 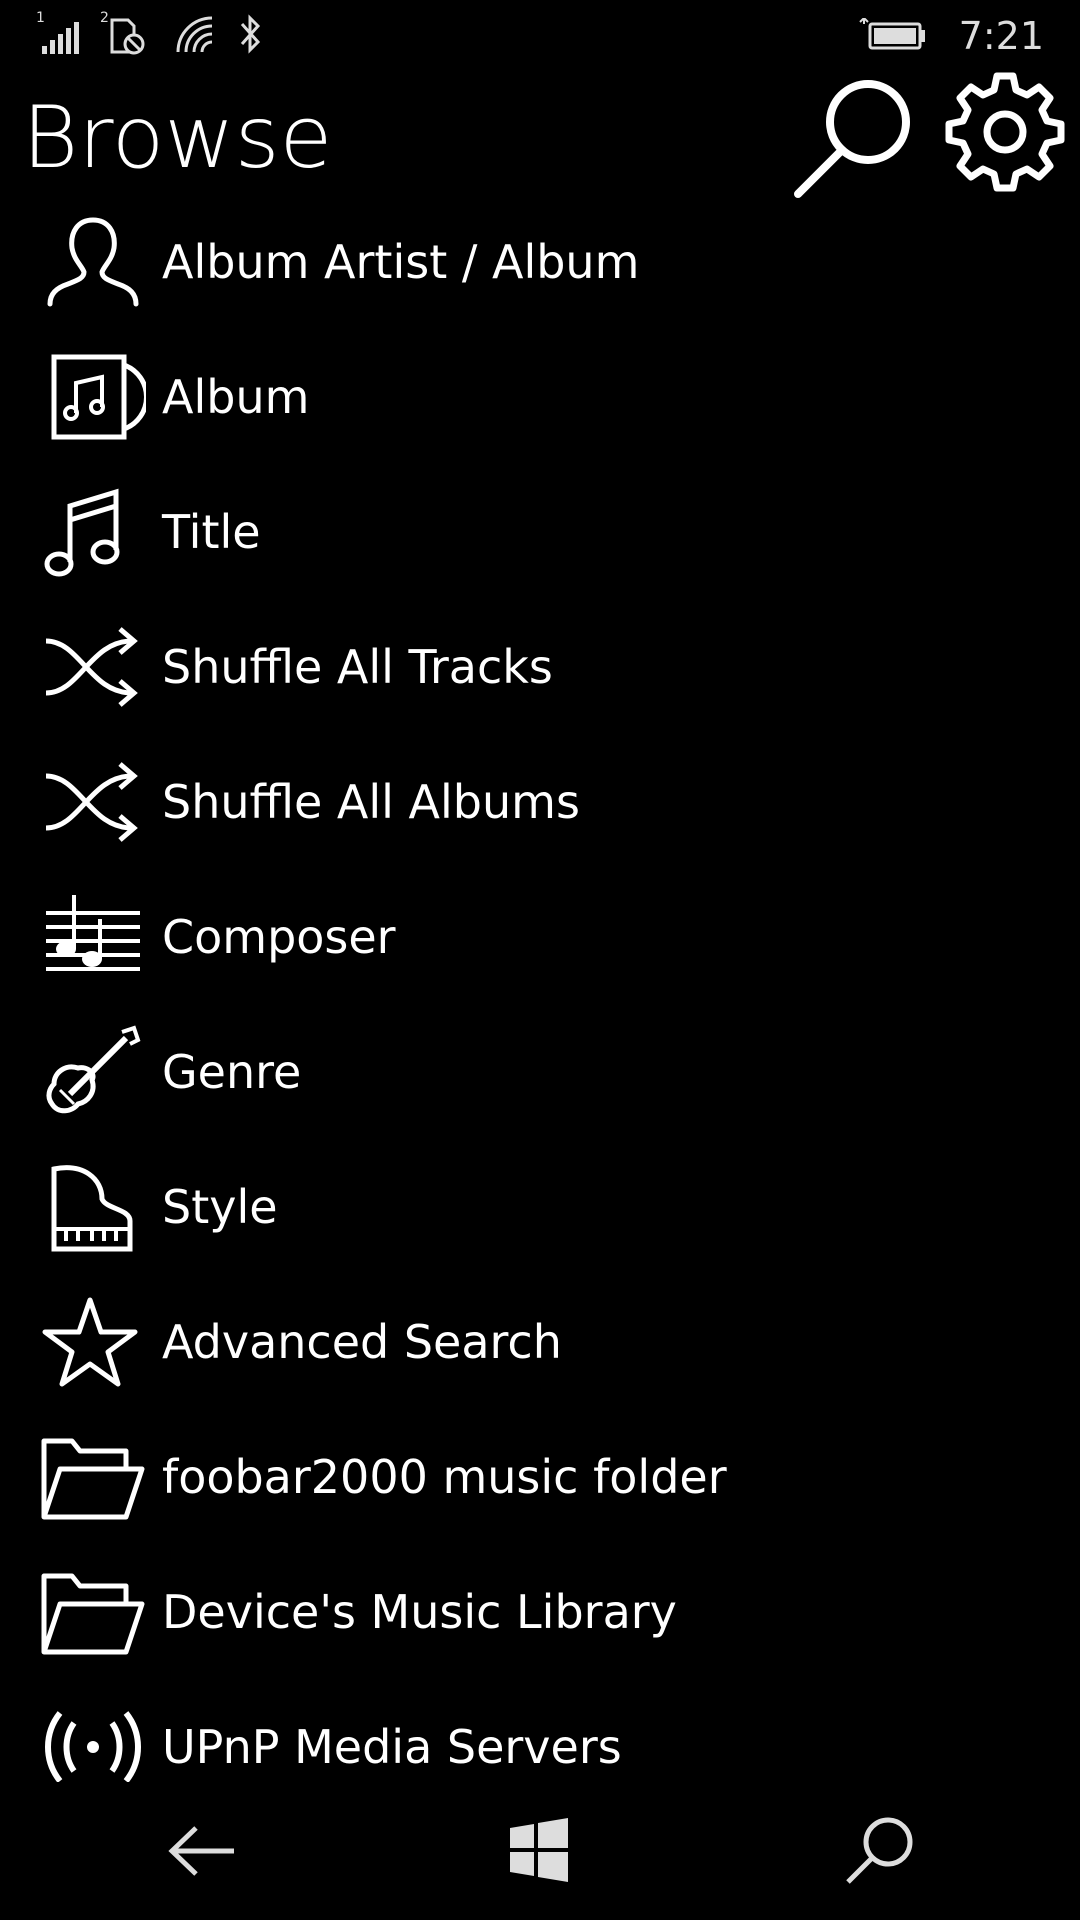 What do you see at coordinates (122, 32) in the screenshot?
I see `signal-sim2-icon: 2` at bounding box center [122, 32].